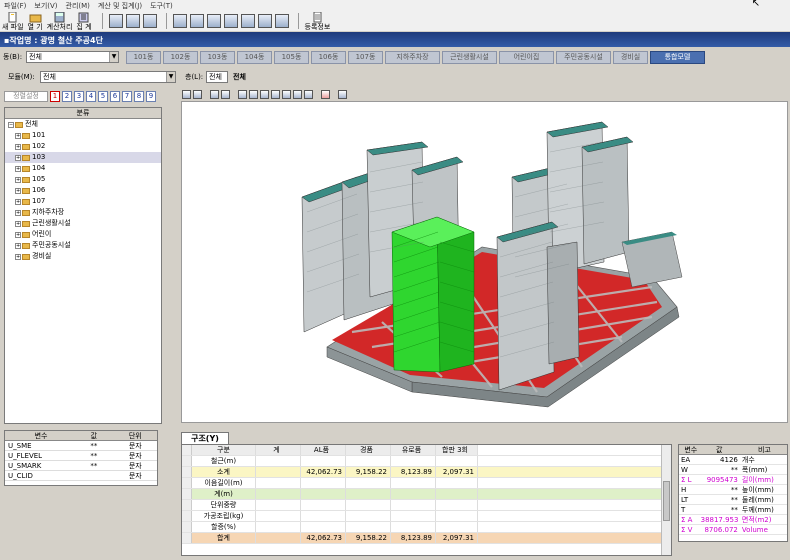 Image resolution: width=790 pixels, height=560 pixels. I want to click on sort-settings-button: 정렬설정, so click(26, 96).